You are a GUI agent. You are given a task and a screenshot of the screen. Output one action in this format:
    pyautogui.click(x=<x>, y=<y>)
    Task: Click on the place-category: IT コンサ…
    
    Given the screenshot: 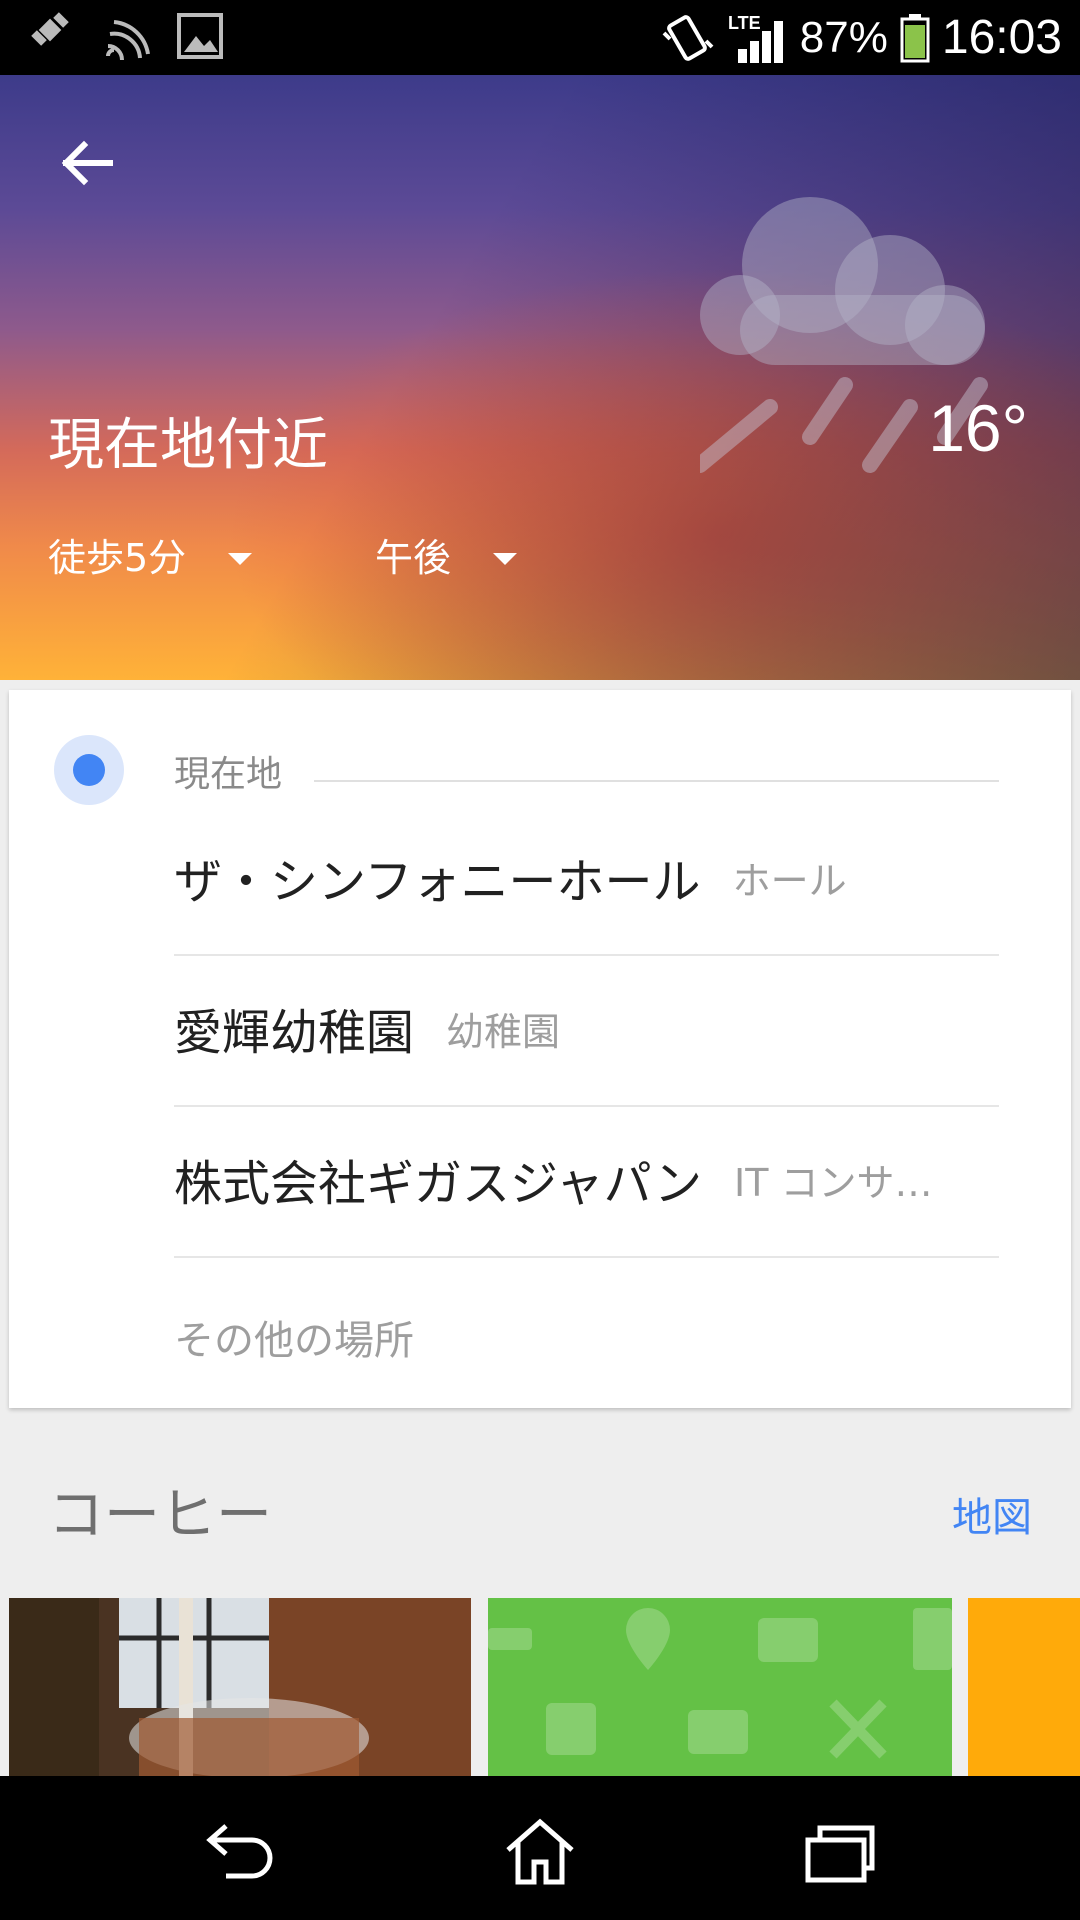 What is the action you would take?
    pyautogui.click(x=833, y=1182)
    